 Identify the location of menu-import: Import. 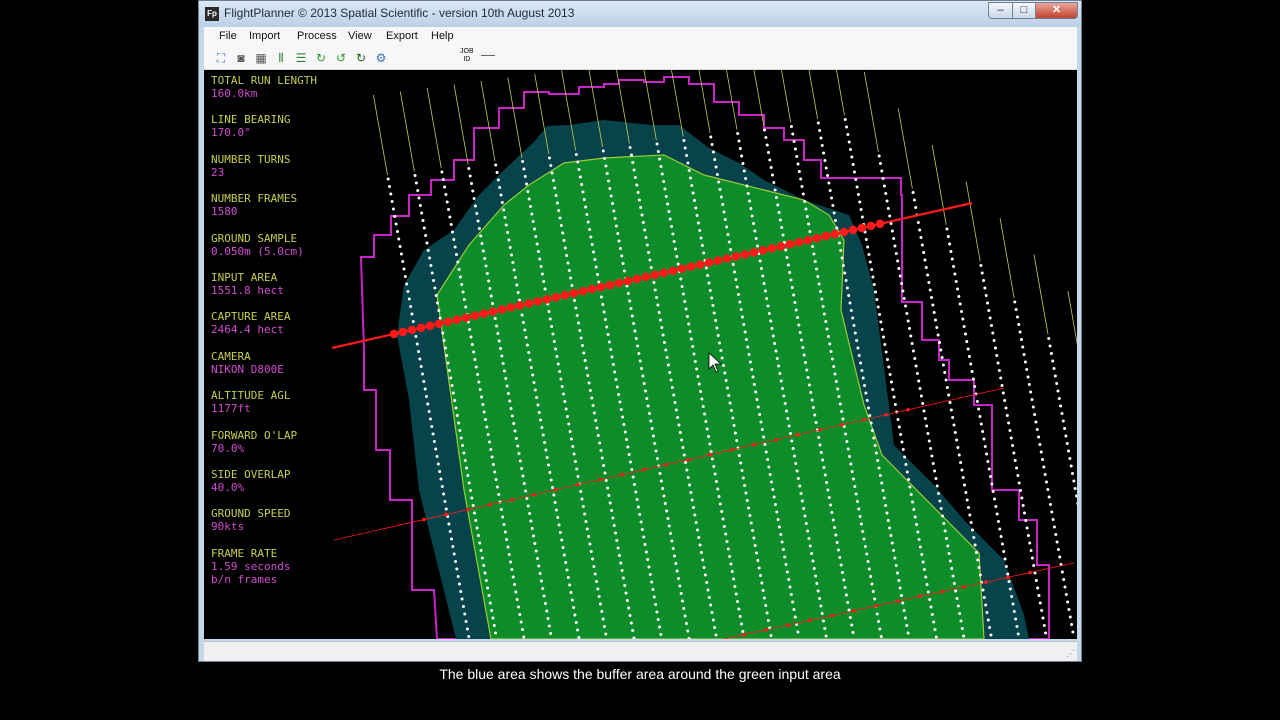
(264, 36).